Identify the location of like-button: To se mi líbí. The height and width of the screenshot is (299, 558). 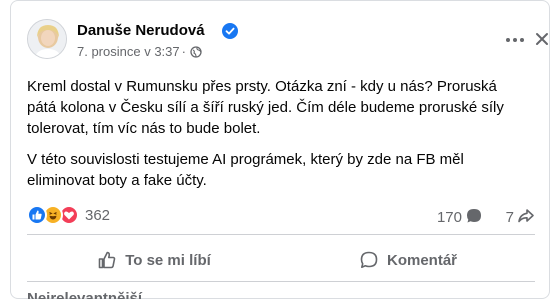
(154, 260).